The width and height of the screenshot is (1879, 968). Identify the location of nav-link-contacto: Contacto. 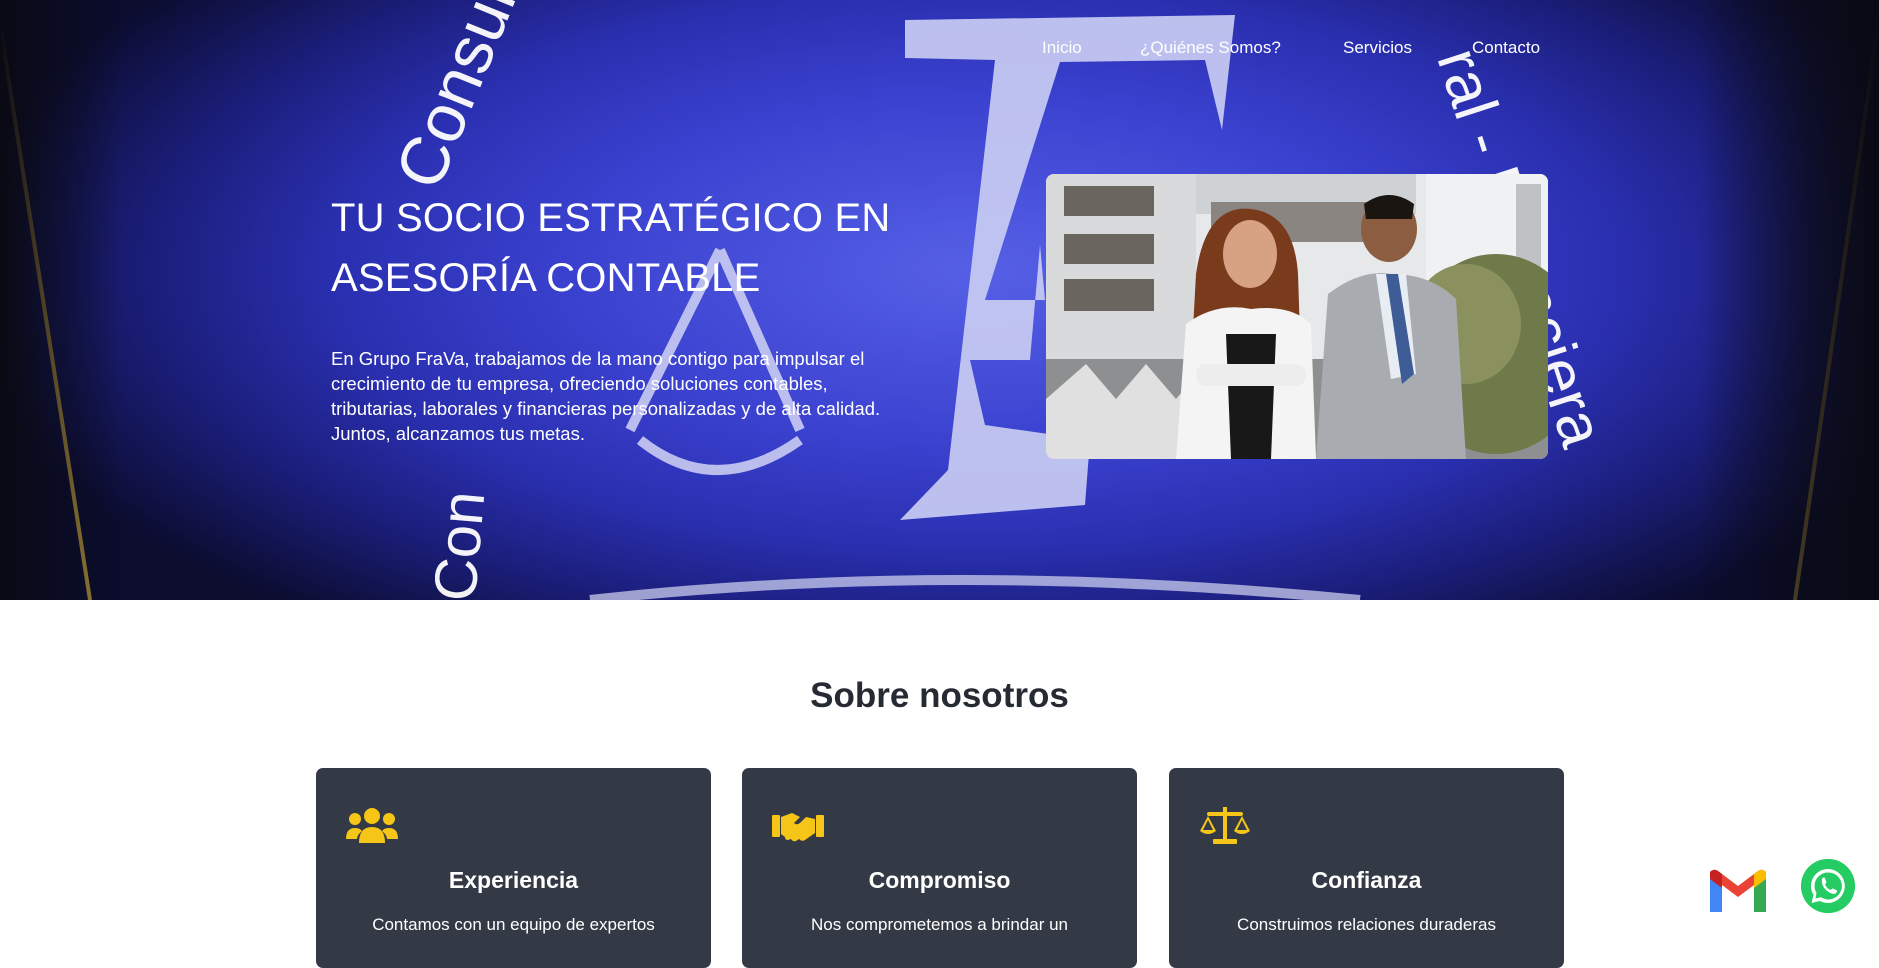
(1506, 48).